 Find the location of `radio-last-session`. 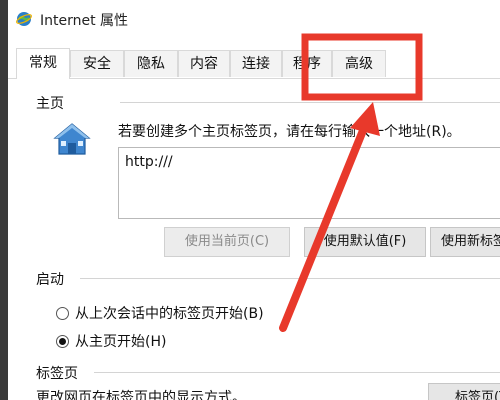

radio-last-session is located at coordinates (62, 313).